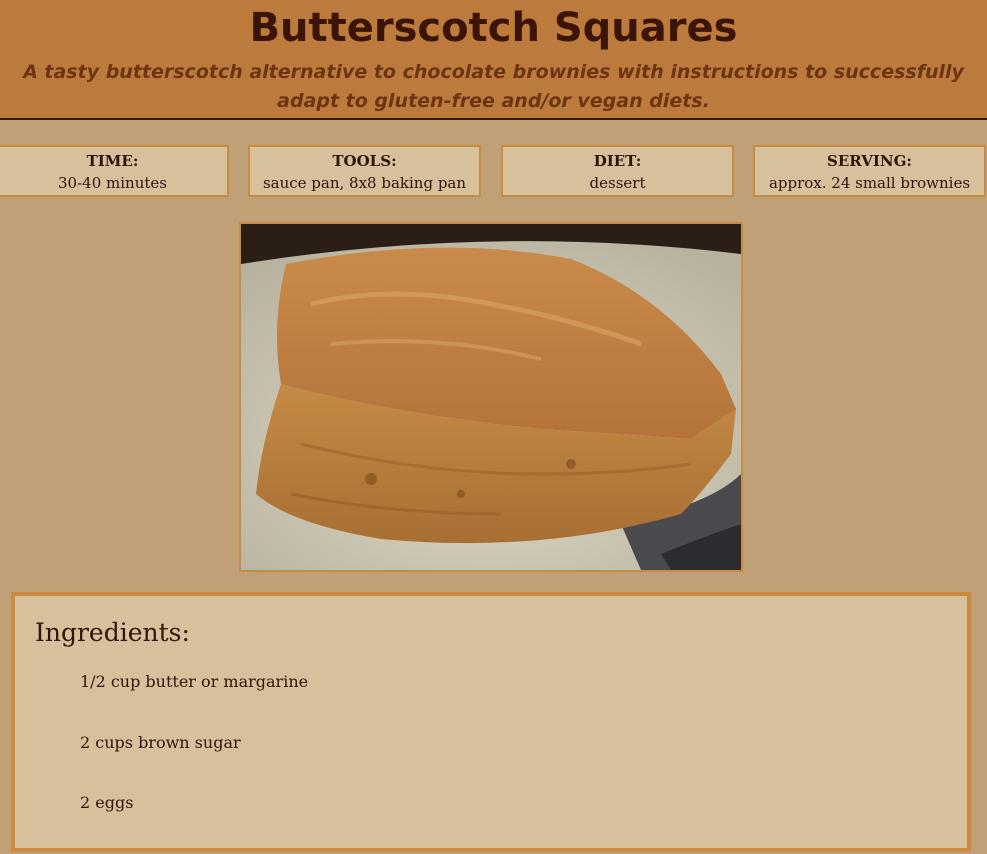 Image resolution: width=987 pixels, height=854 pixels. Describe the element at coordinates (869, 171) in the screenshot. I see `info-box-serving: SERVING: approx. 24 small brownies` at that location.